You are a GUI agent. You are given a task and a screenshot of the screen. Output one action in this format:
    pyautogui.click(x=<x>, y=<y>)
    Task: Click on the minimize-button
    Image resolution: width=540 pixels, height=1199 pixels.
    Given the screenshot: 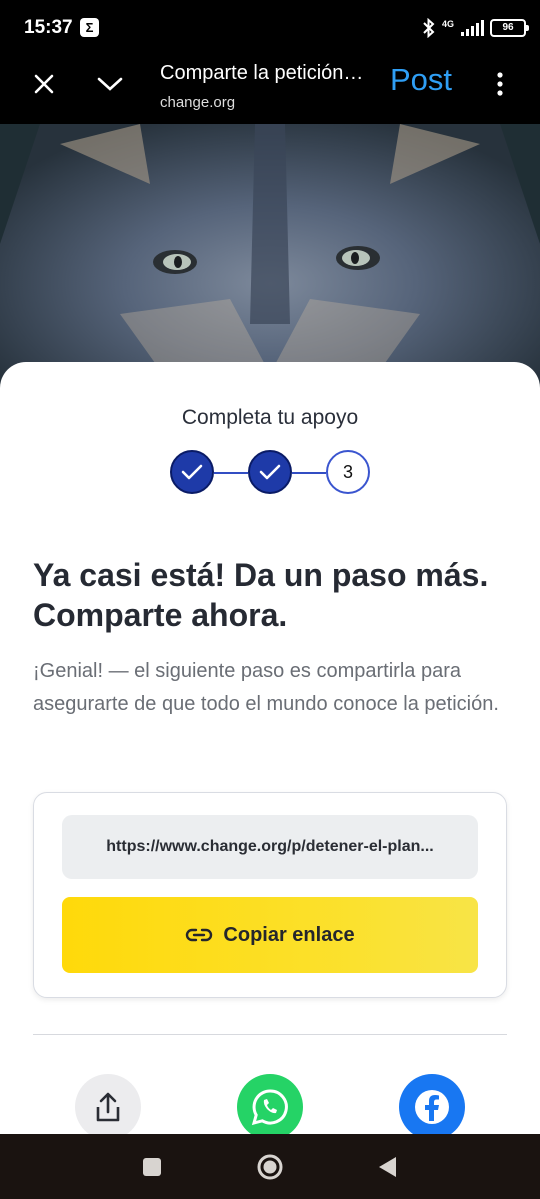 What is the action you would take?
    pyautogui.click(x=110, y=84)
    